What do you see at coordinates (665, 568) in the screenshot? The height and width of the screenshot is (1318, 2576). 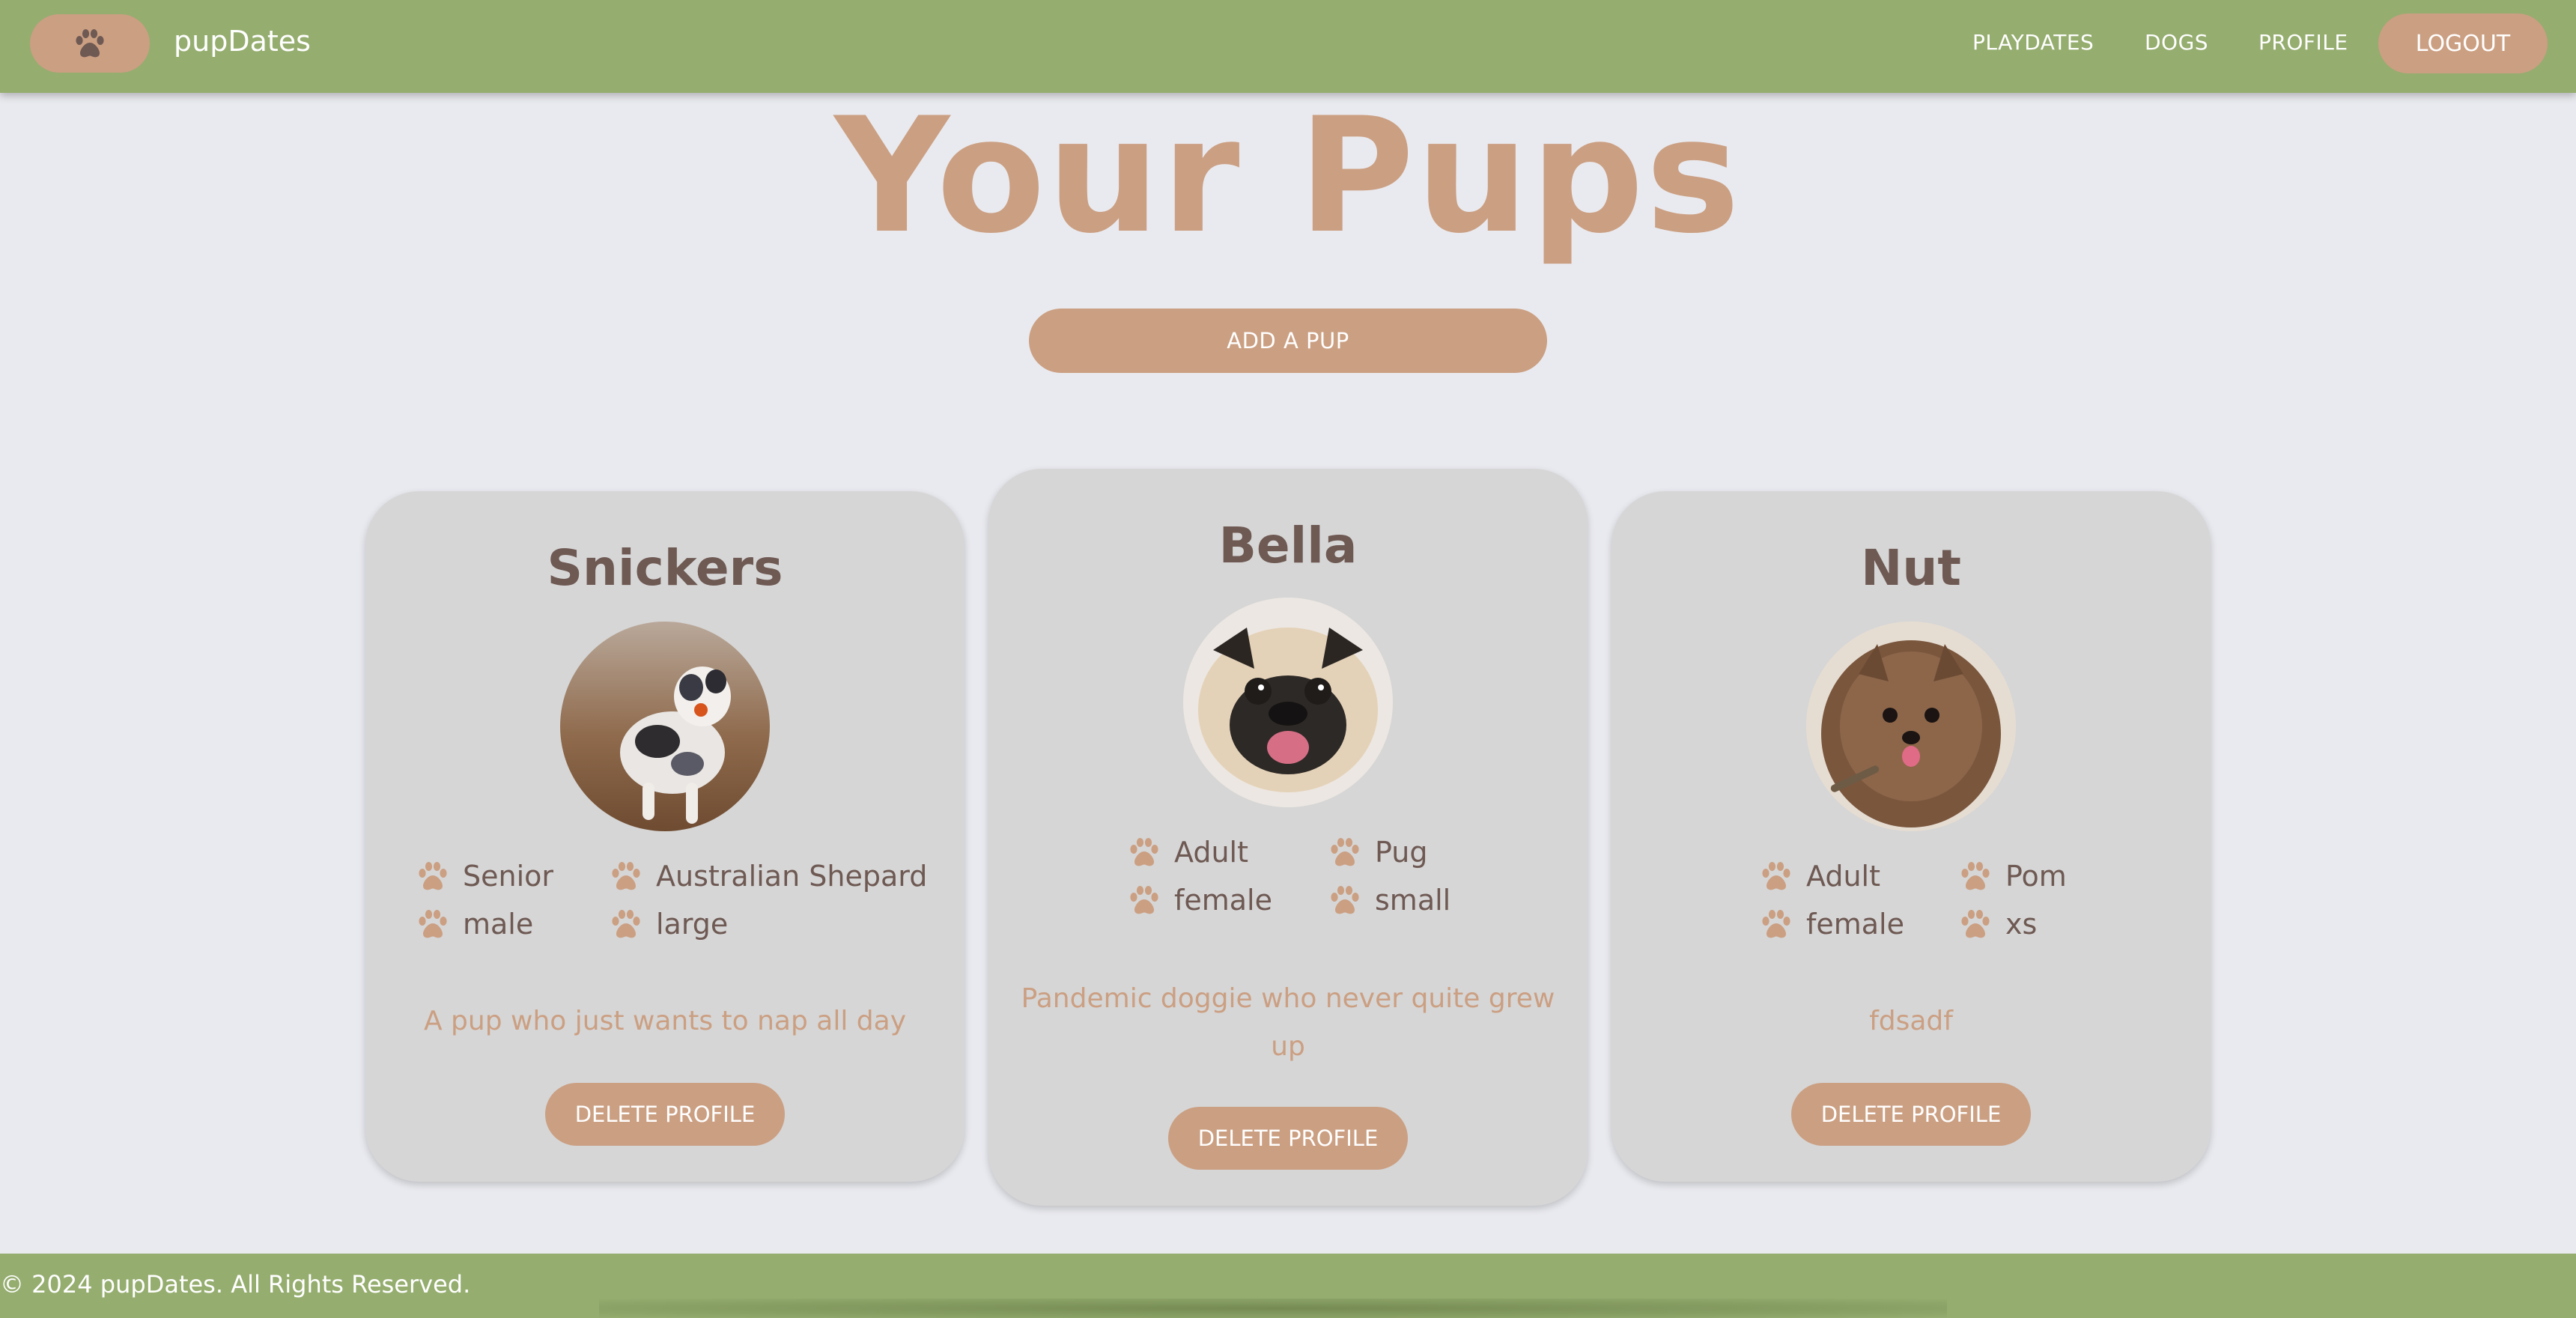 I see `pup-name: Snickers` at bounding box center [665, 568].